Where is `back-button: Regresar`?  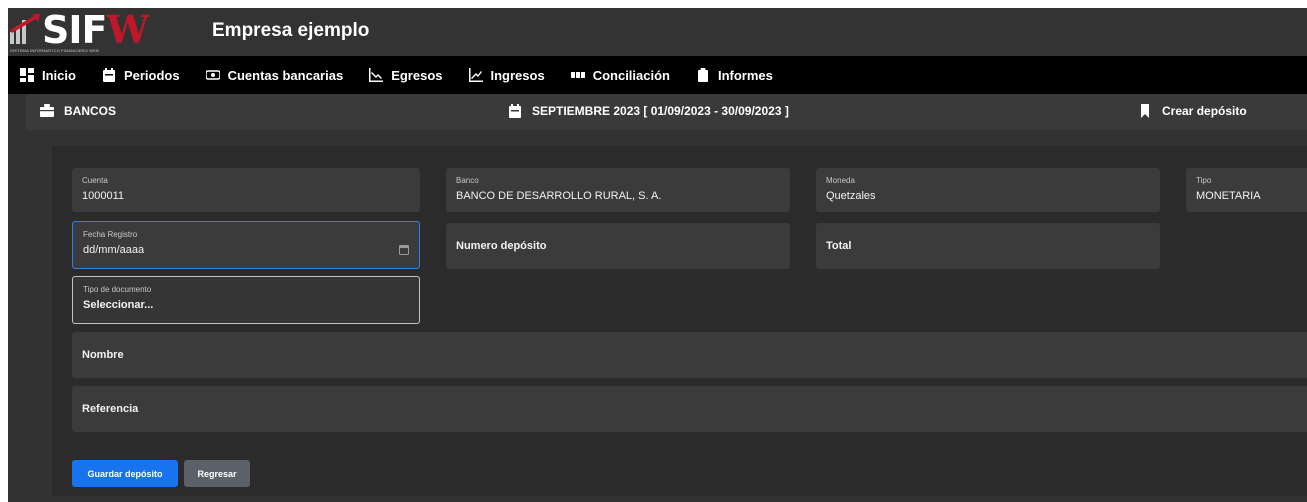 back-button: Regresar is located at coordinates (217, 473).